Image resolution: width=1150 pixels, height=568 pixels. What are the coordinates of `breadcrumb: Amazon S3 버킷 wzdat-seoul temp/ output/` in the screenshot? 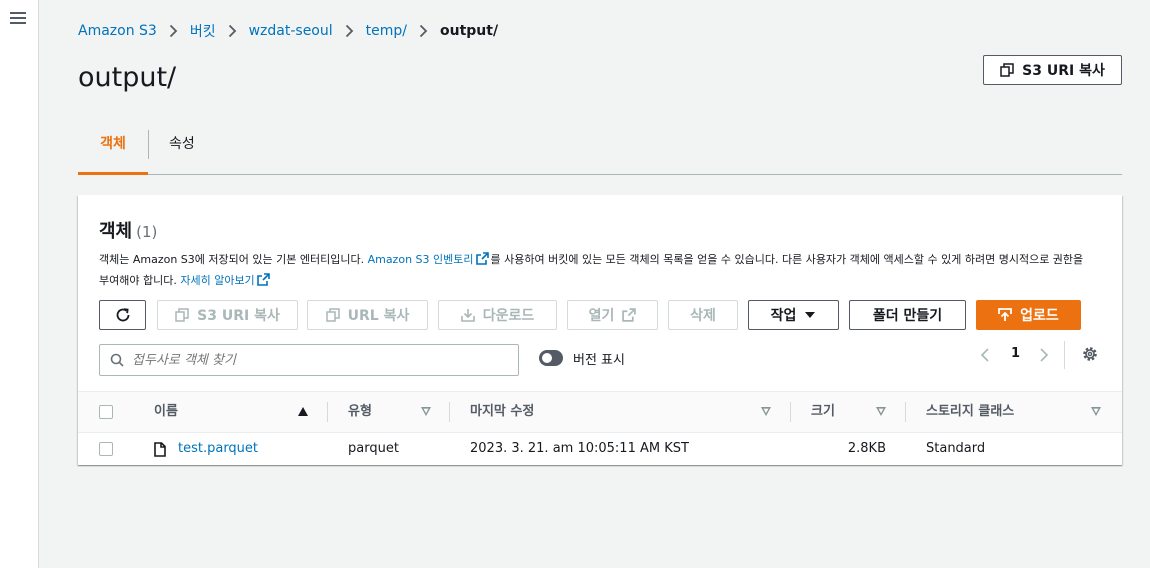 It's located at (288, 31).